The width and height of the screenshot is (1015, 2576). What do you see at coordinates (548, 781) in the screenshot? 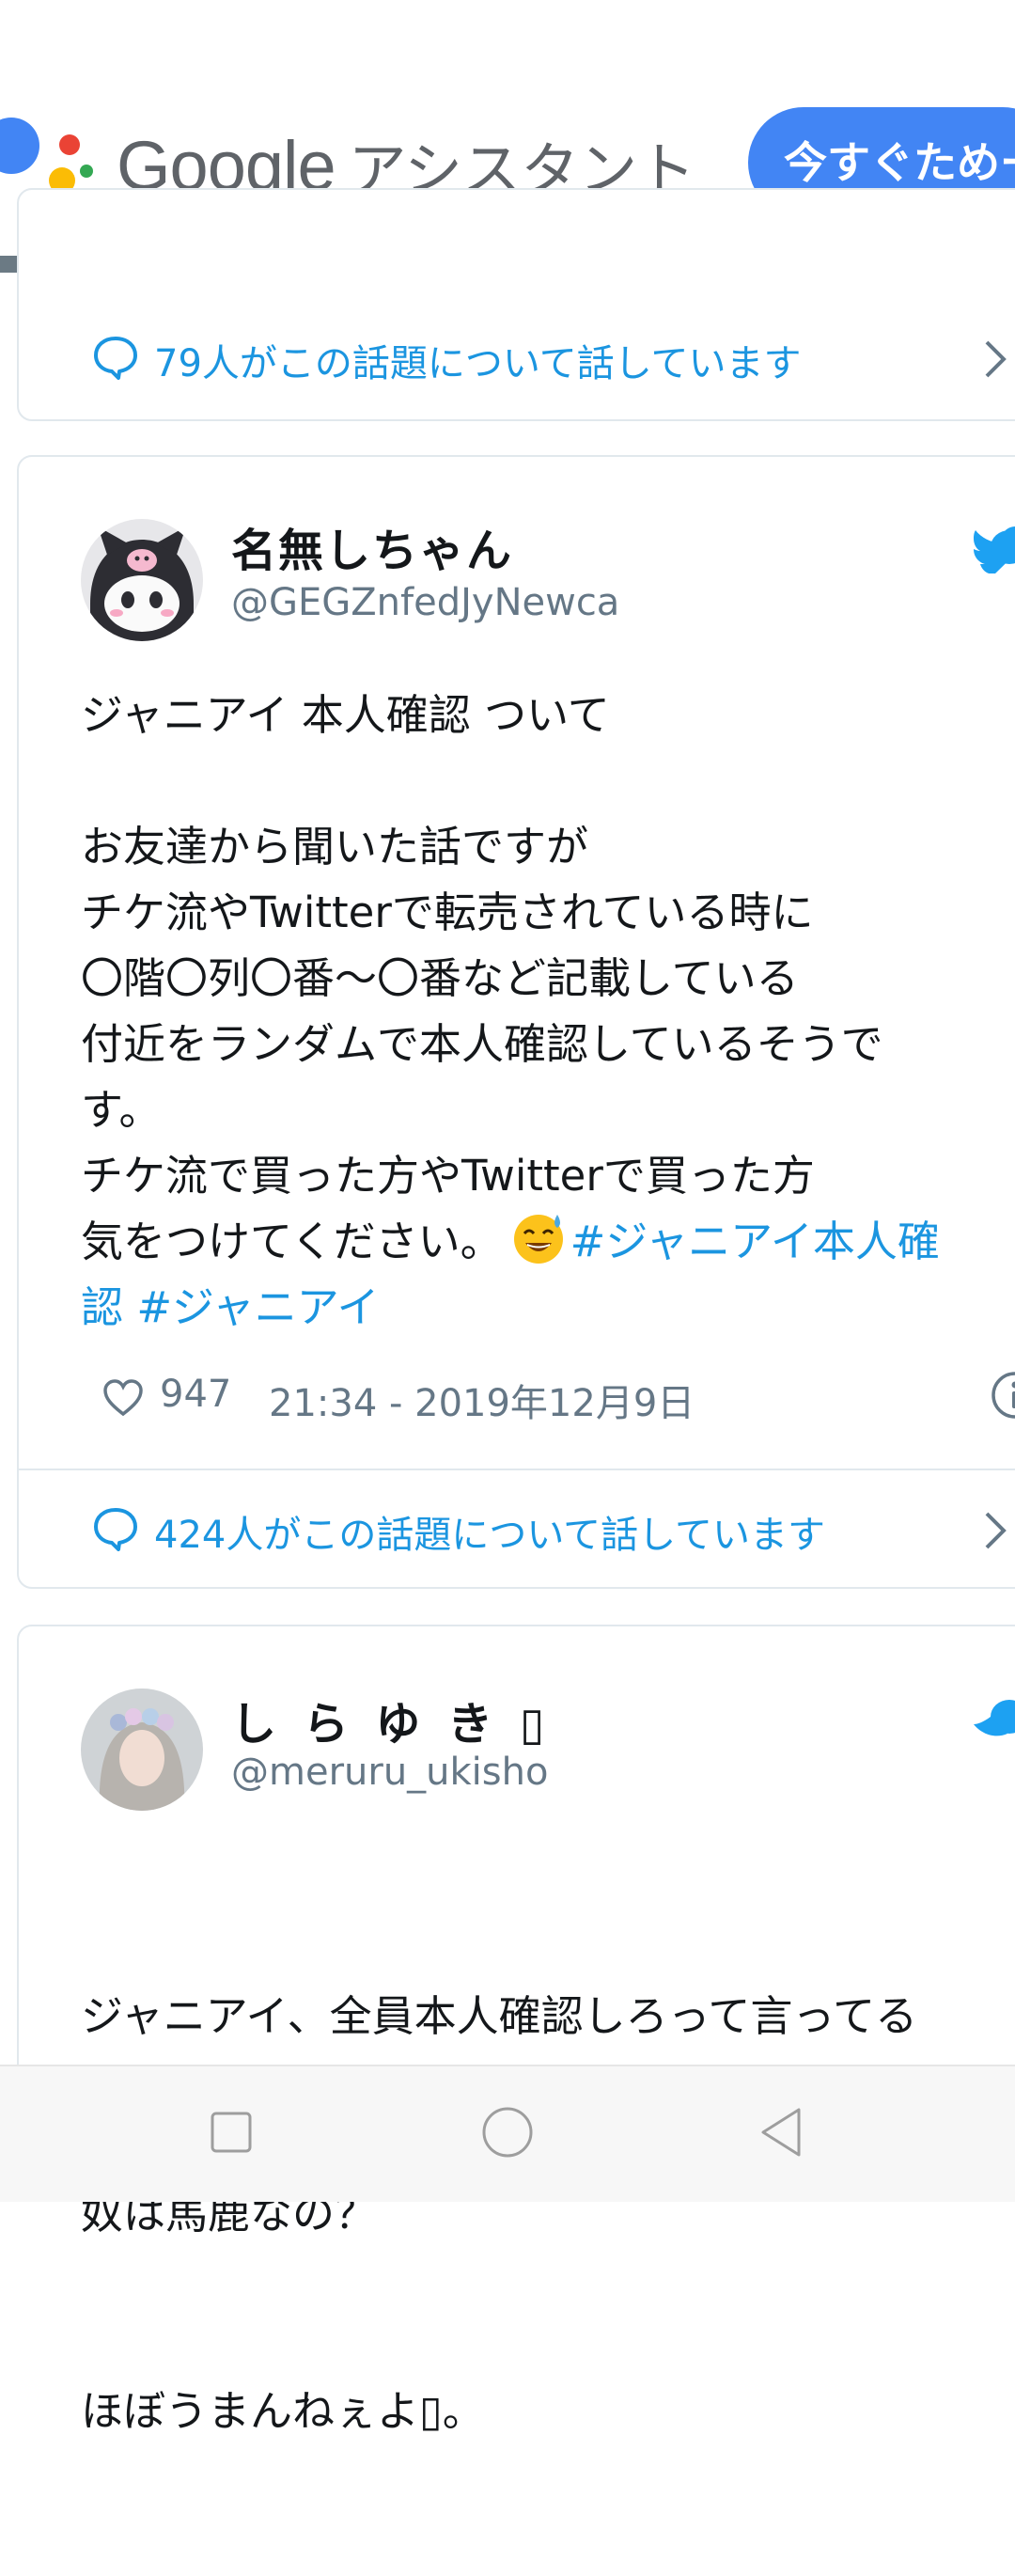
I see `tweet-line` at bounding box center [548, 781].